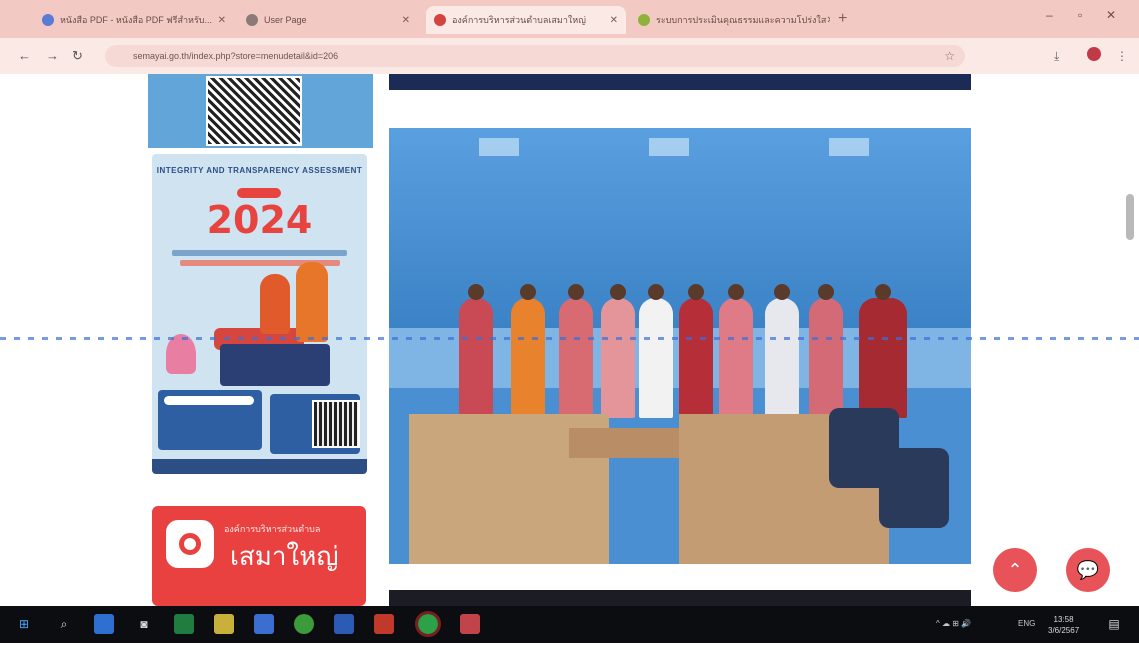  I want to click on site-favicon-2-icon, so click(644, 20).